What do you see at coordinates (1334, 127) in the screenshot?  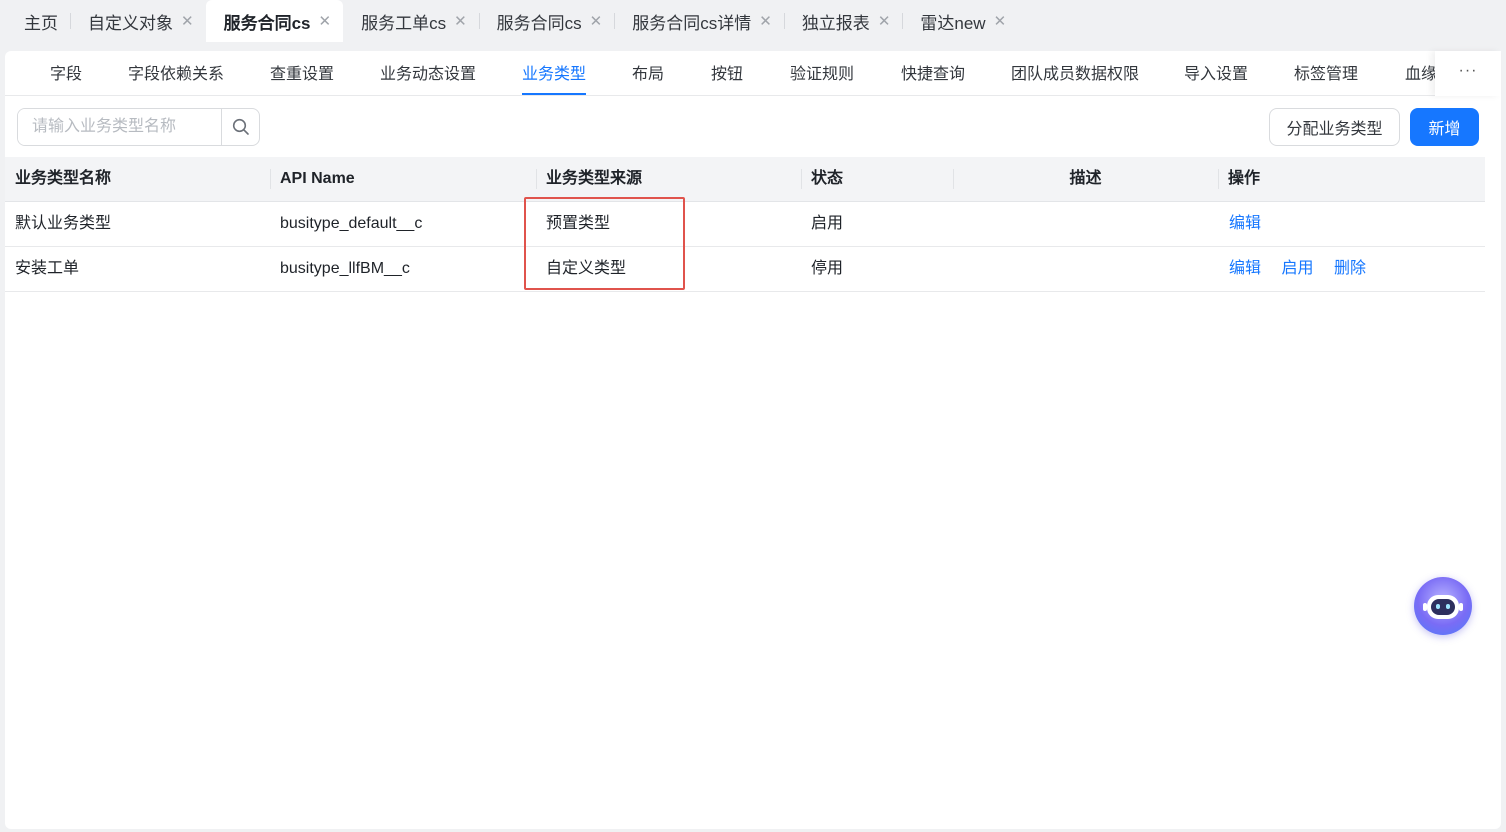 I see `assign-business-type-button: 分配业务类型` at bounding box center [1334, 127].